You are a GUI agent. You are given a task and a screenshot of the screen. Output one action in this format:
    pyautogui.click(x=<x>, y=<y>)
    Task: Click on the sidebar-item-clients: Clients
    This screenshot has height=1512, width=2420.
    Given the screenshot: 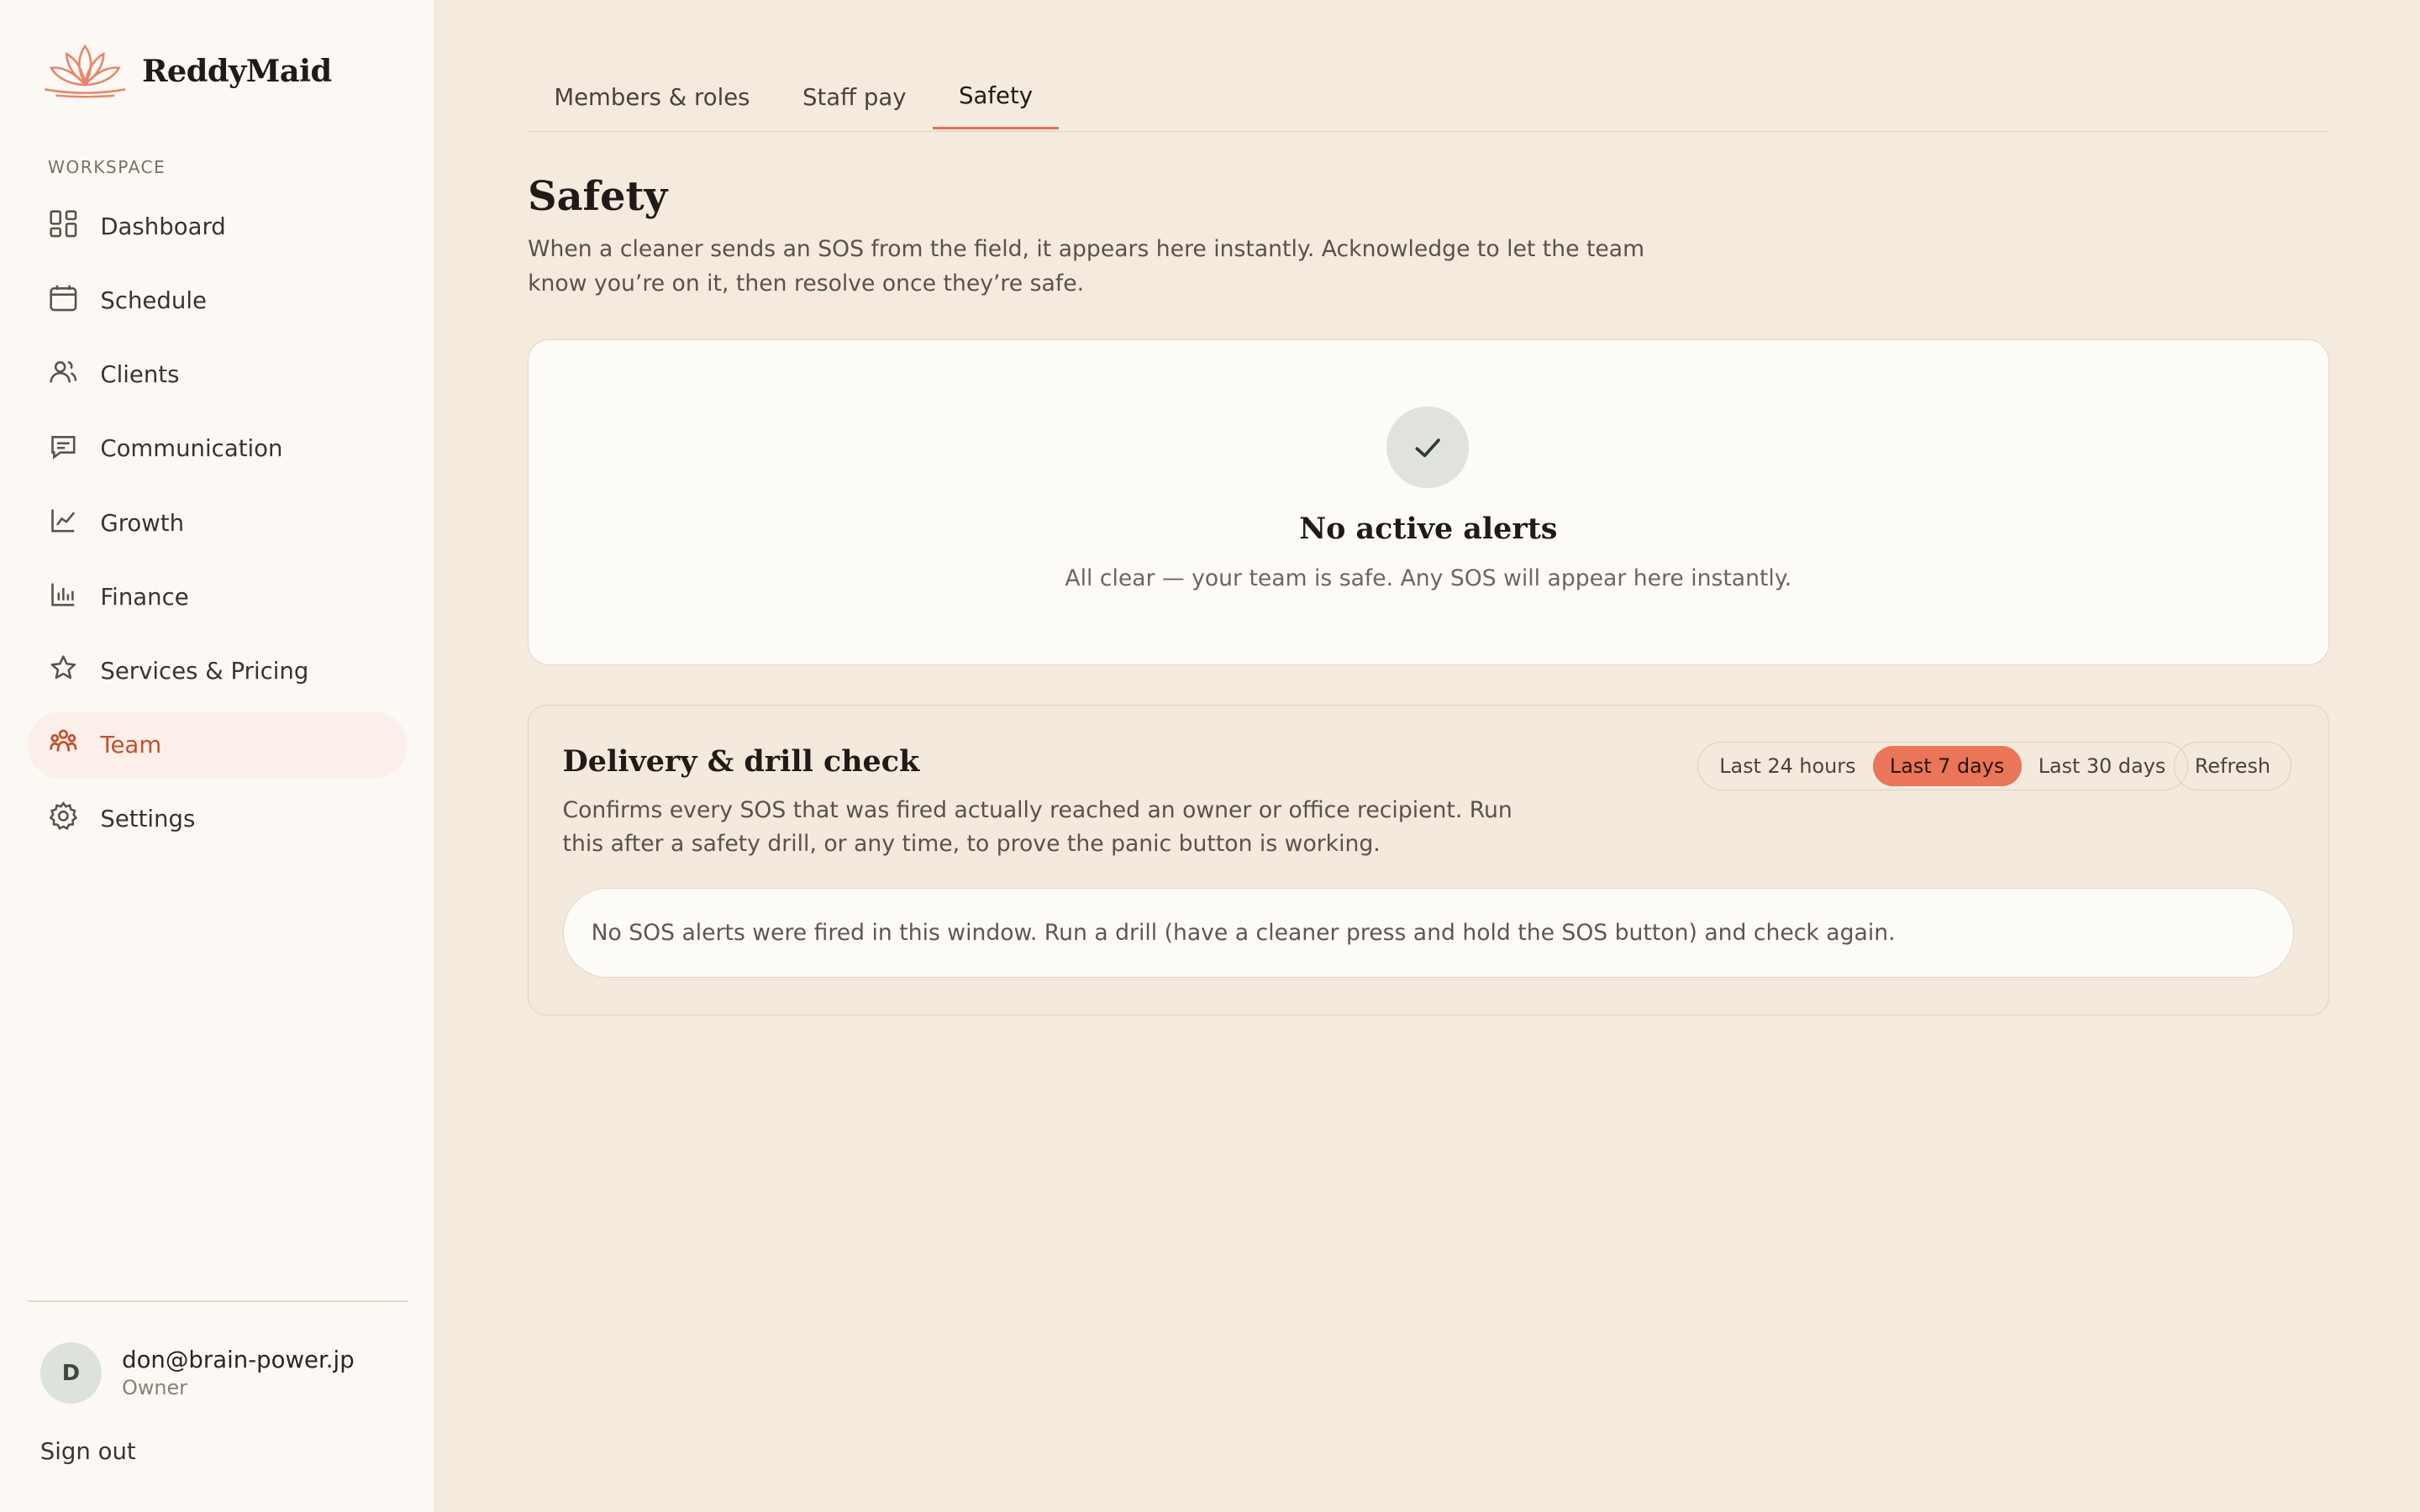 What is the action you would take?
    pyautogui.click(x=218, y=375)
    